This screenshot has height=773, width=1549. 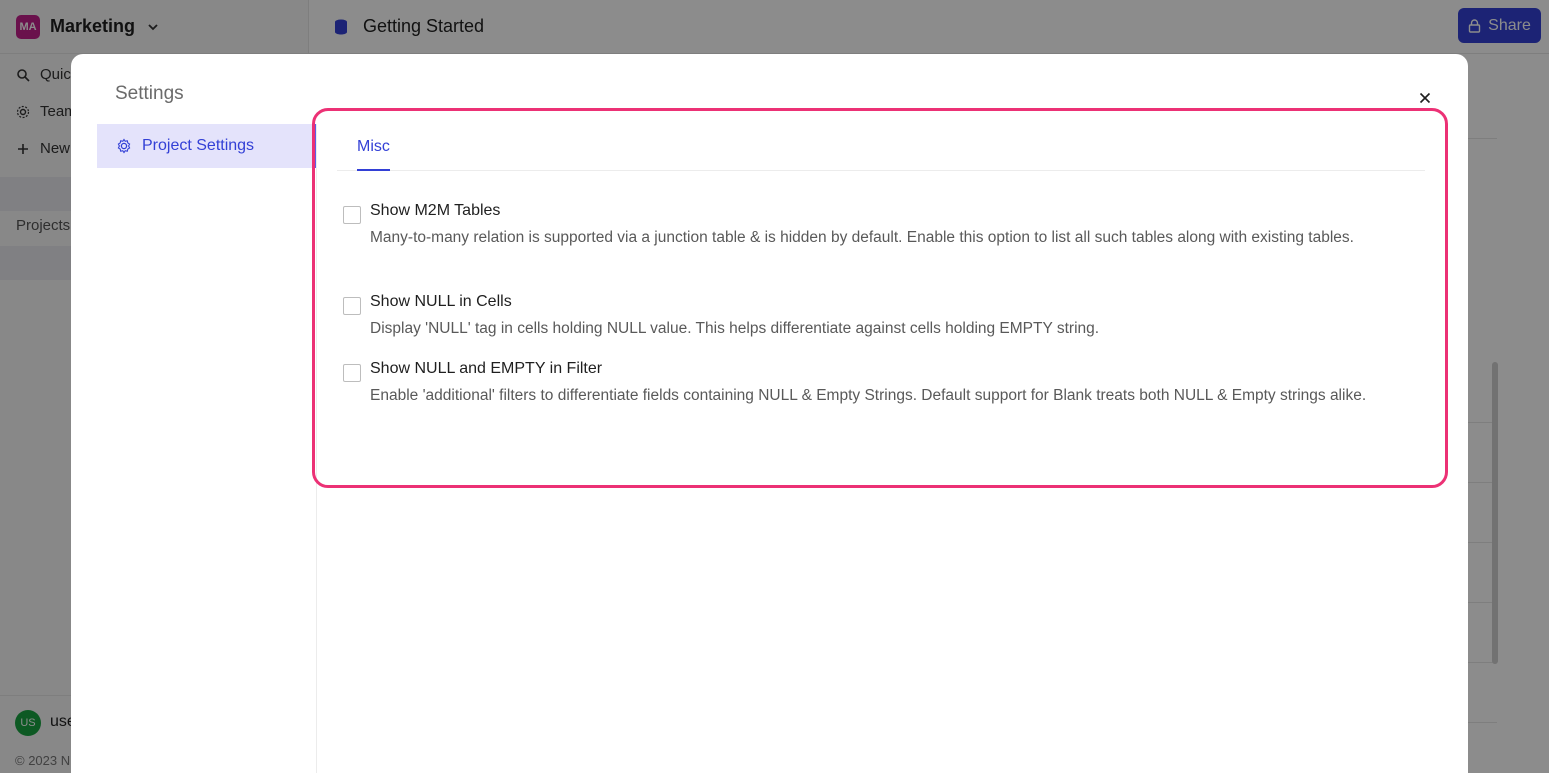 What do you see at coordinates (486, 368) in the screenshot?
I see `option-title: Show NULL and EMPTY in Filter` at bounding box center [486, 368].